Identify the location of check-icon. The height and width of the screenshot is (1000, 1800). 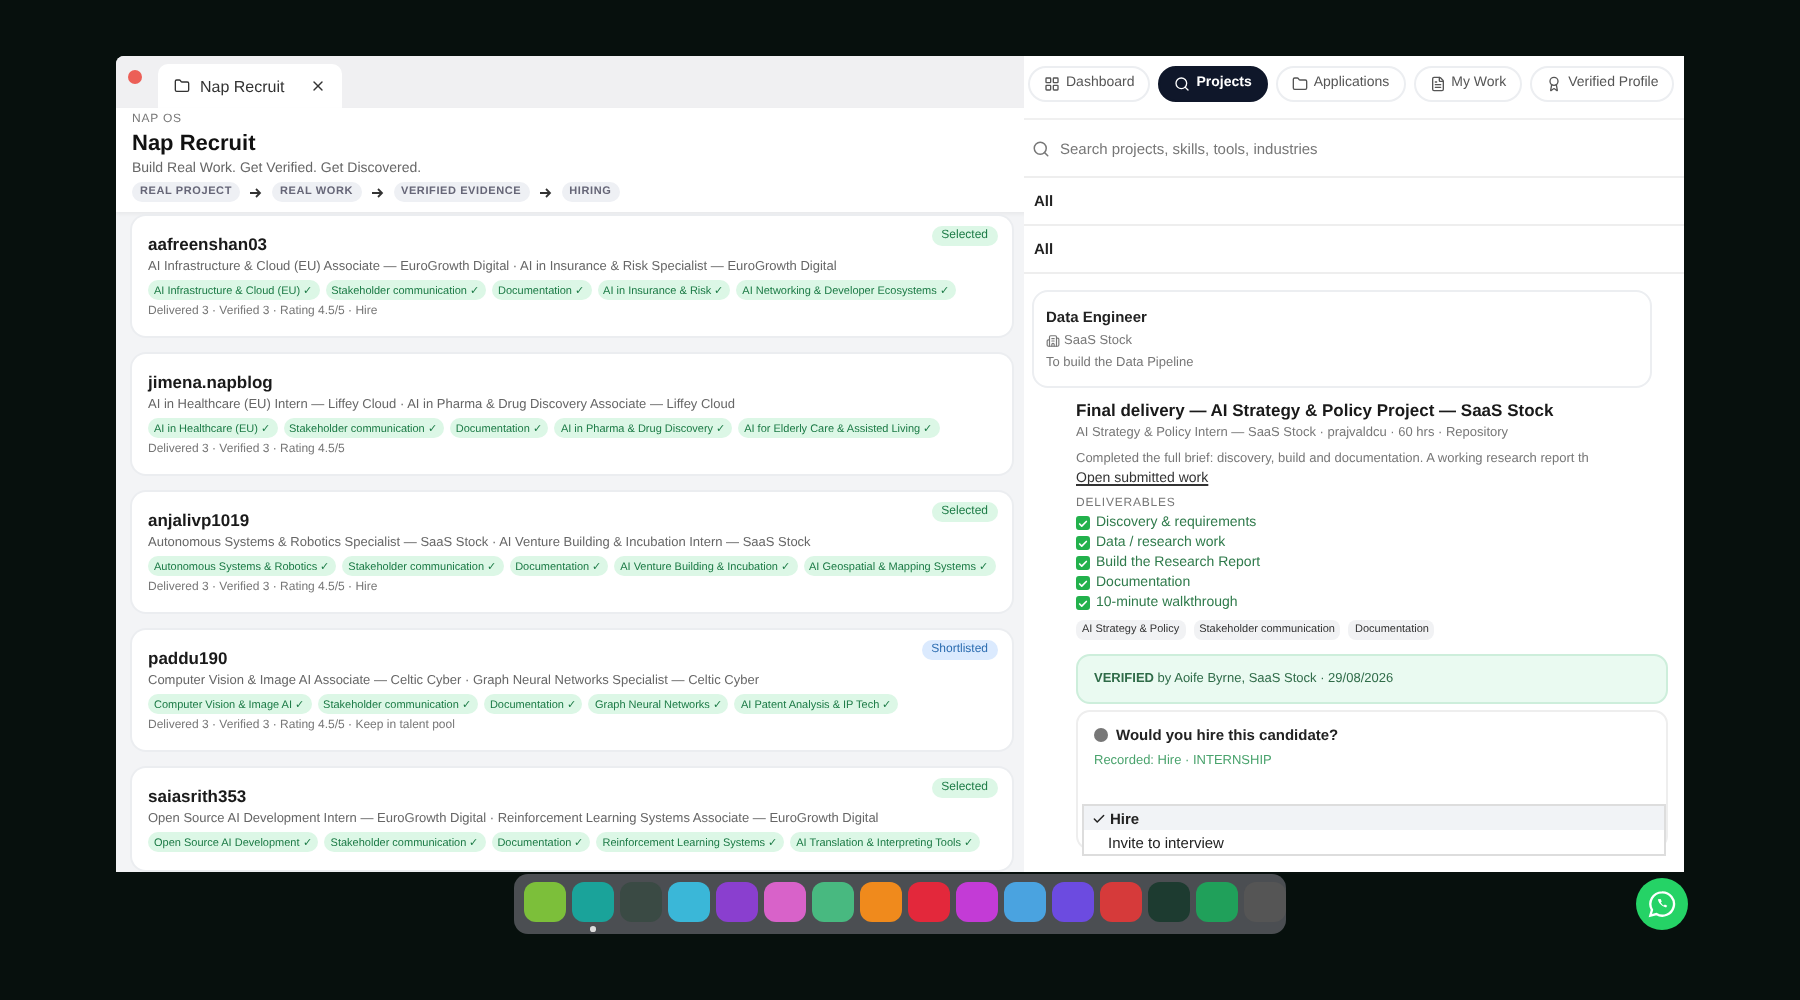
(1099, 818).